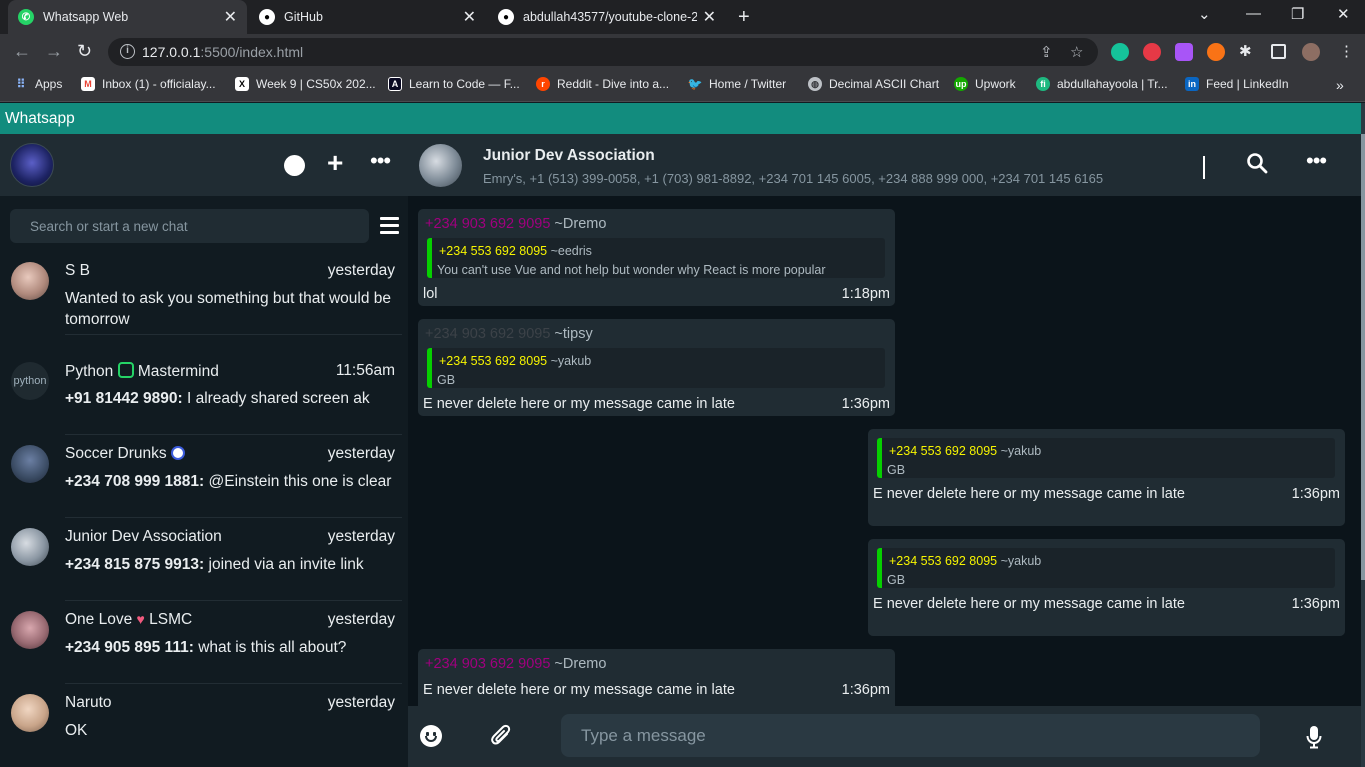 Image resolution: width=1365 pixels, height=767 pixels. Describe the element at coordinates (573, 334) in the screenshot. I see `sender-nick: ~tipsy` at that location.